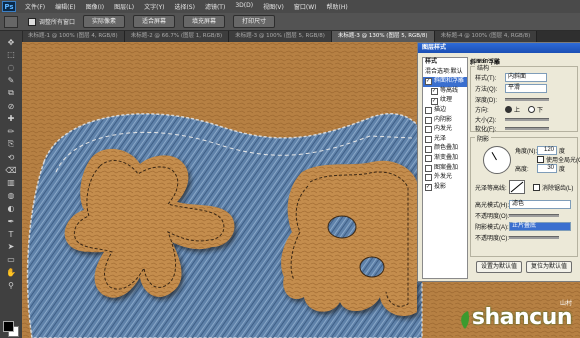  What do you see at coordinates (154, 6) in the screenshot?
I see `menu-item: 文字(Y)` at bounding box center [154, 6].